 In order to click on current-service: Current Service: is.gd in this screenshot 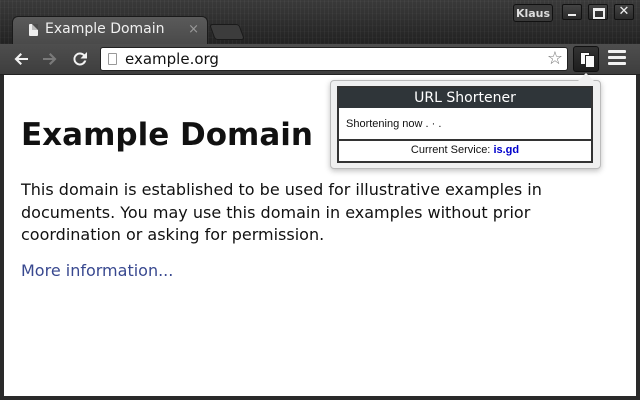, I will do `click(465, 150)`.